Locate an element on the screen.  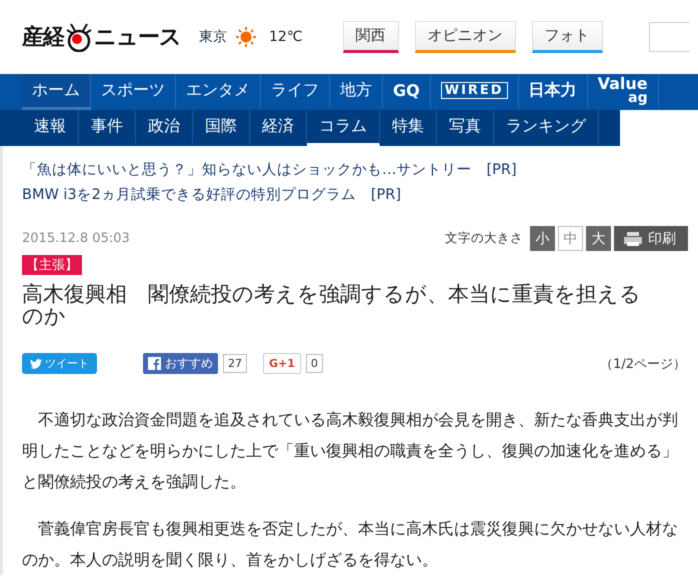
category-tag: 【主張】 is located at coordinates (52, 265).